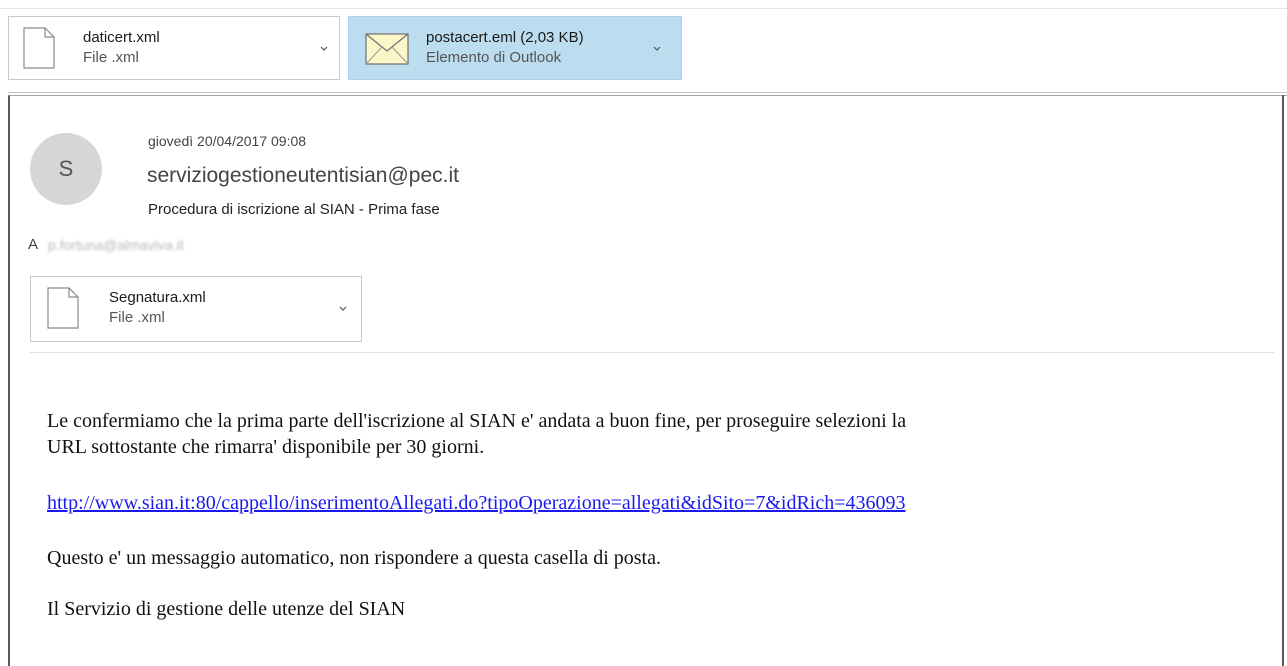  Describe the element at coordinates (196, 309) in the screenshot. I see `attachment-segnatura: Segnatura.xml File .xml` at that location.